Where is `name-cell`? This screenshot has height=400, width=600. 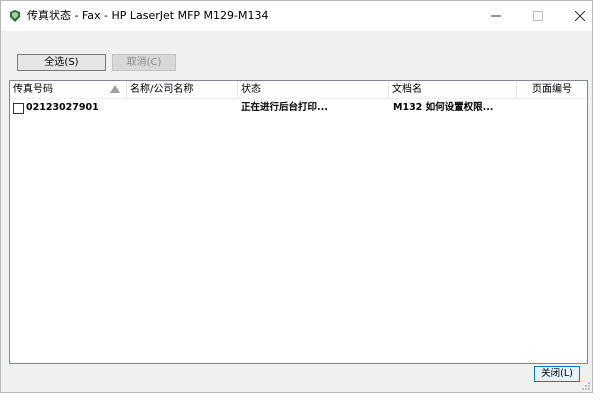
name-cell is located at coordinates (182, 108).